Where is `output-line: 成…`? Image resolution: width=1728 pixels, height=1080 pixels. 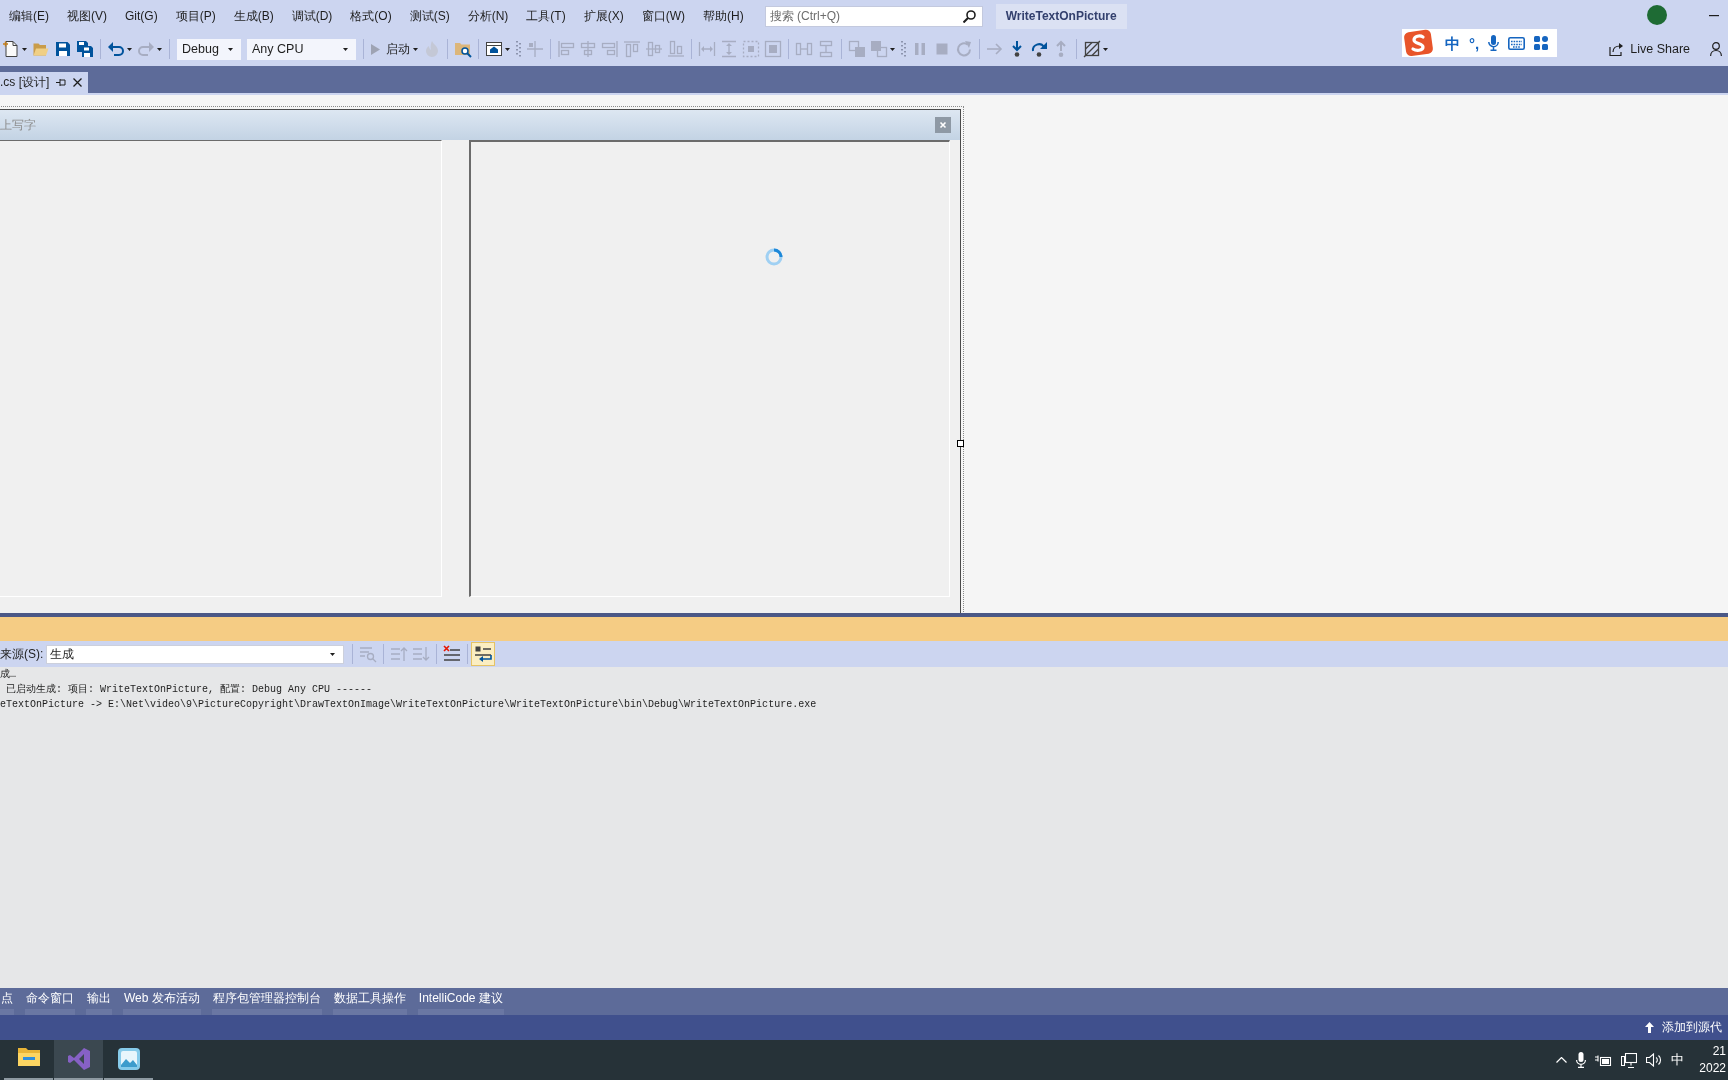
output-line: 成… is located at coordinates (8, 675).